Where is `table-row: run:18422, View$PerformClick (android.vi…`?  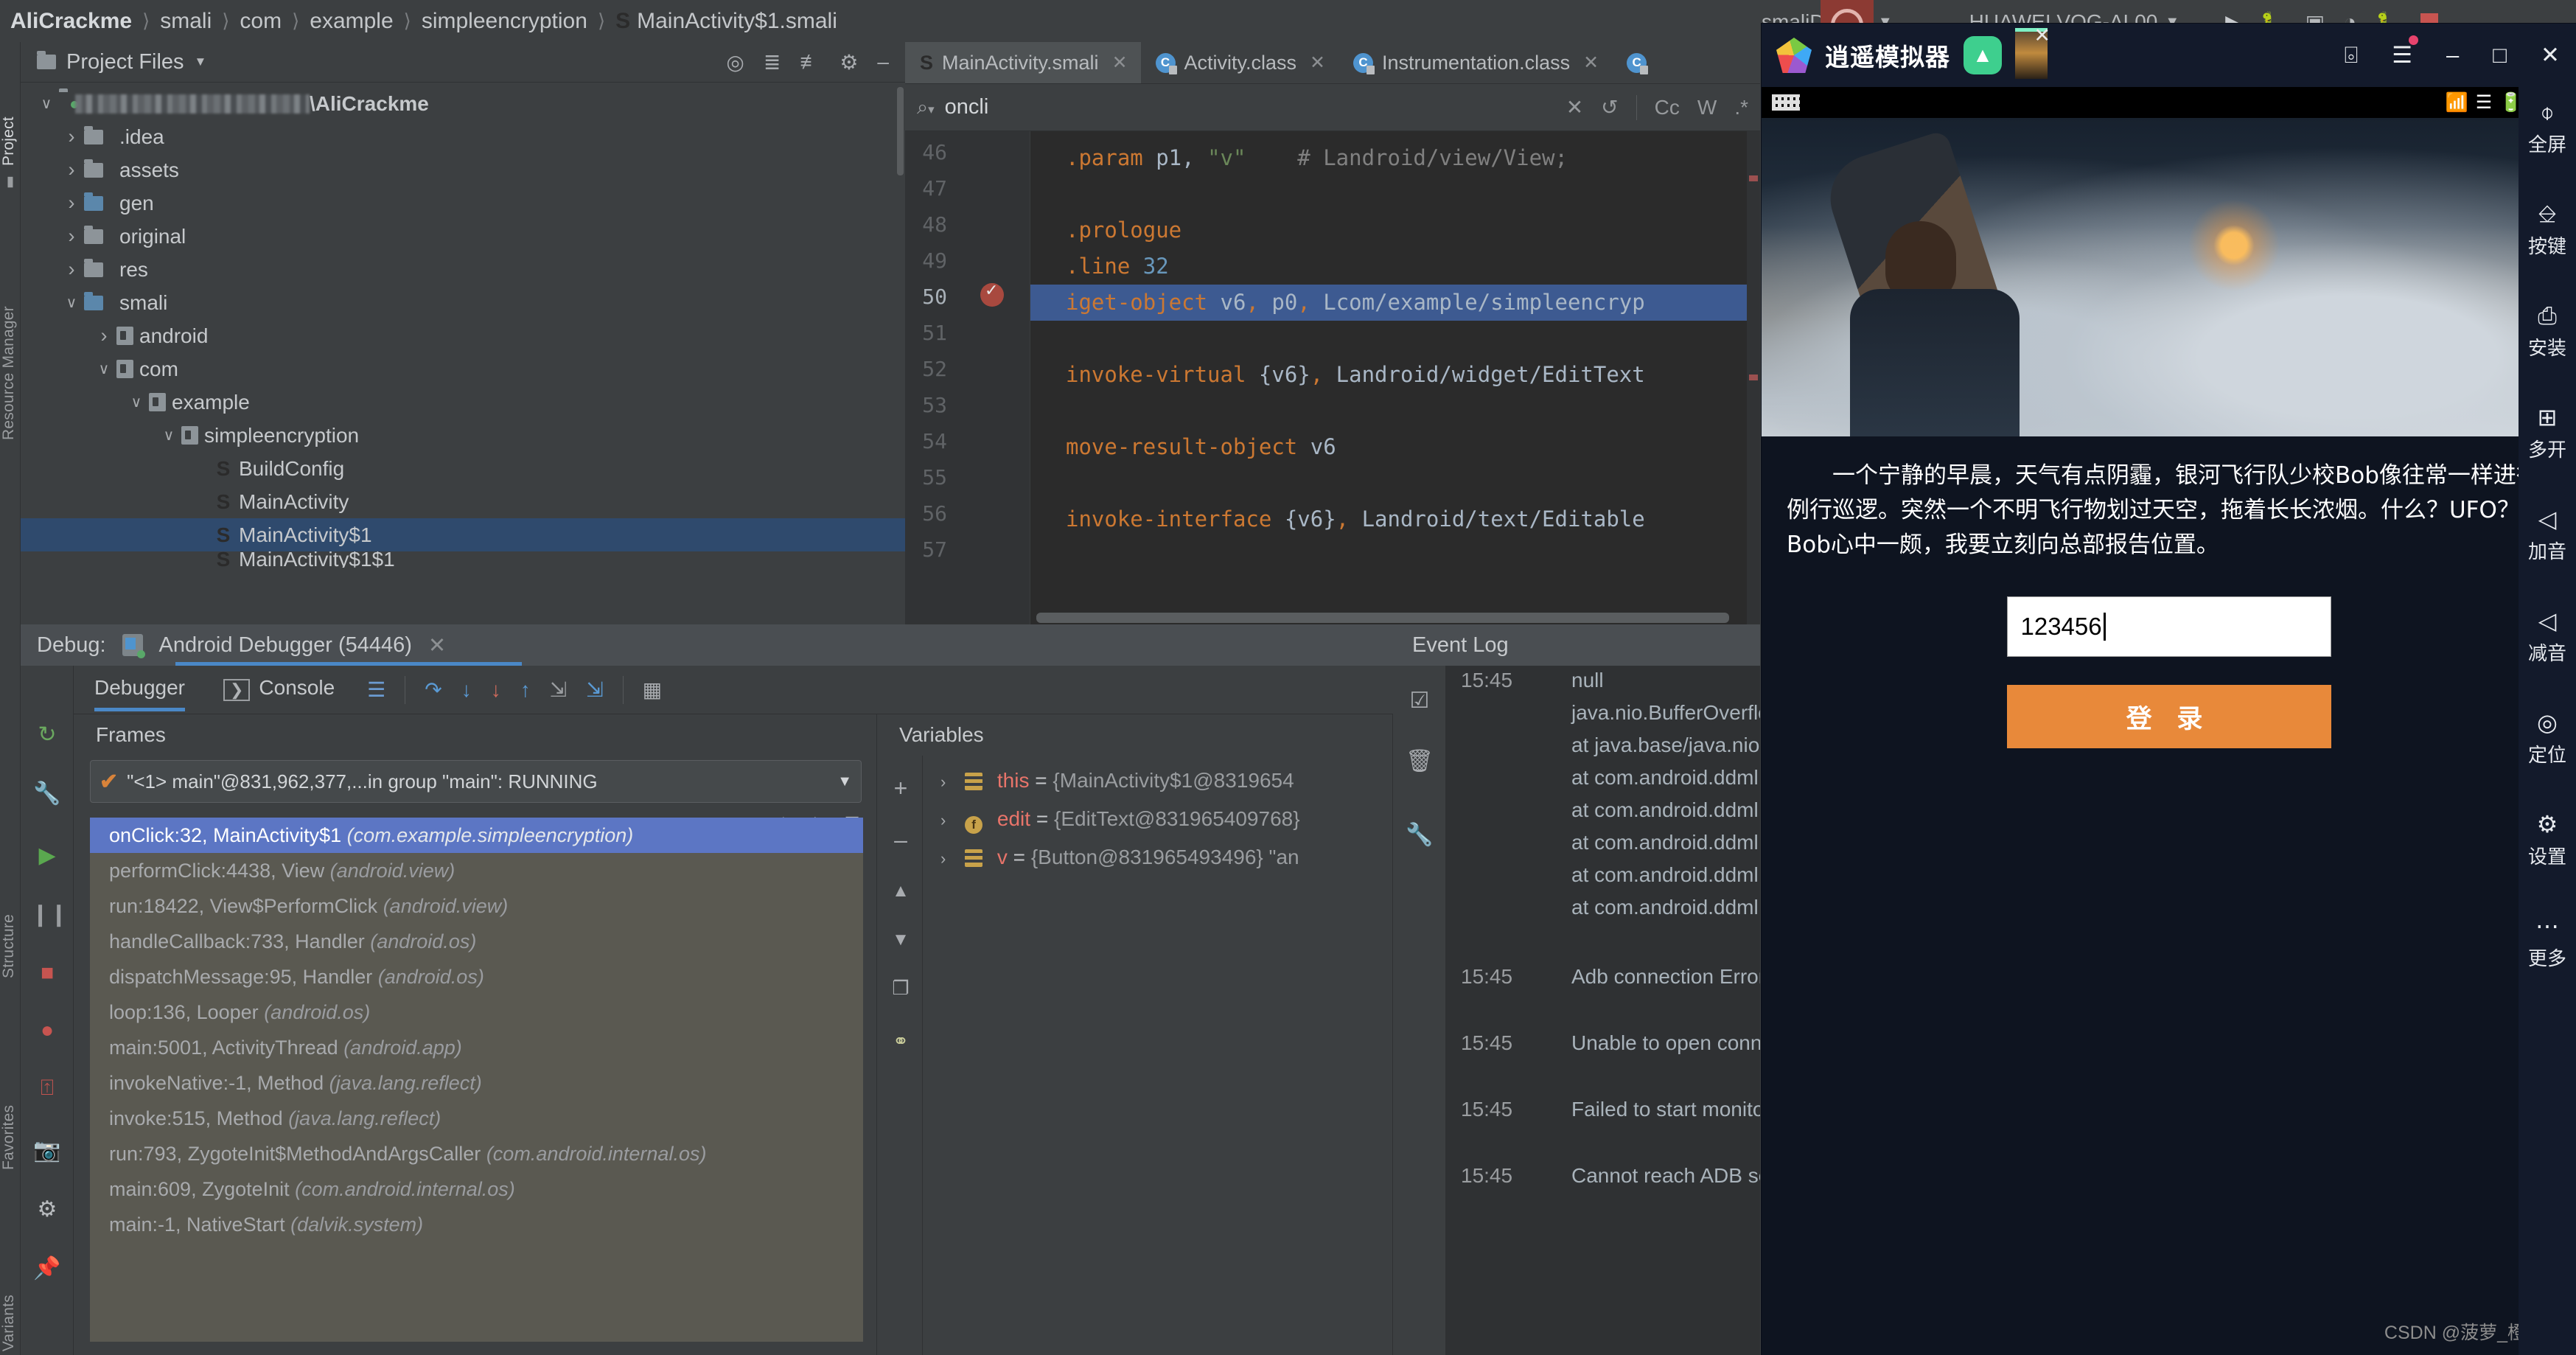
table-row: run:18422, View$PerformClick (android.vi… is located at coordinates (476, 906).